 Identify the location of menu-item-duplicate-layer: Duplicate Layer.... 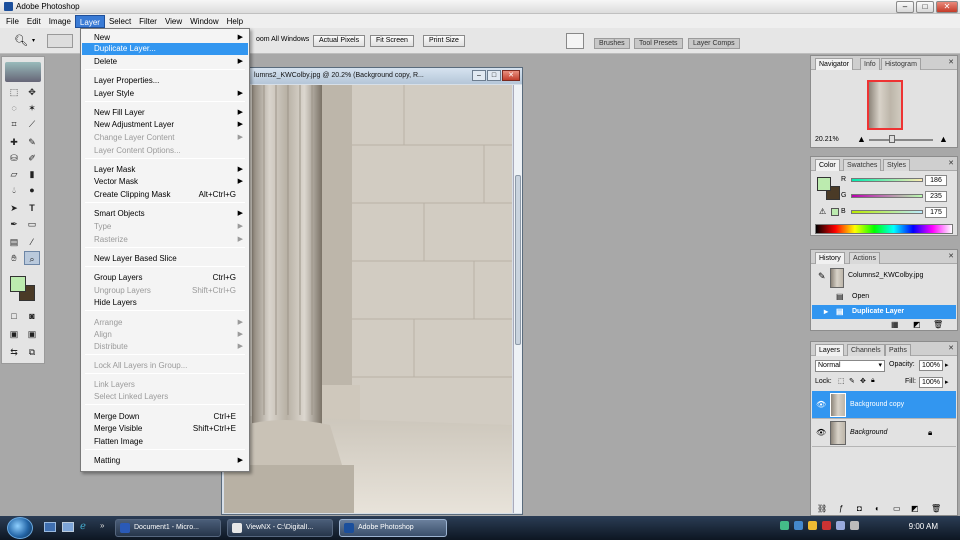
(165, 49).